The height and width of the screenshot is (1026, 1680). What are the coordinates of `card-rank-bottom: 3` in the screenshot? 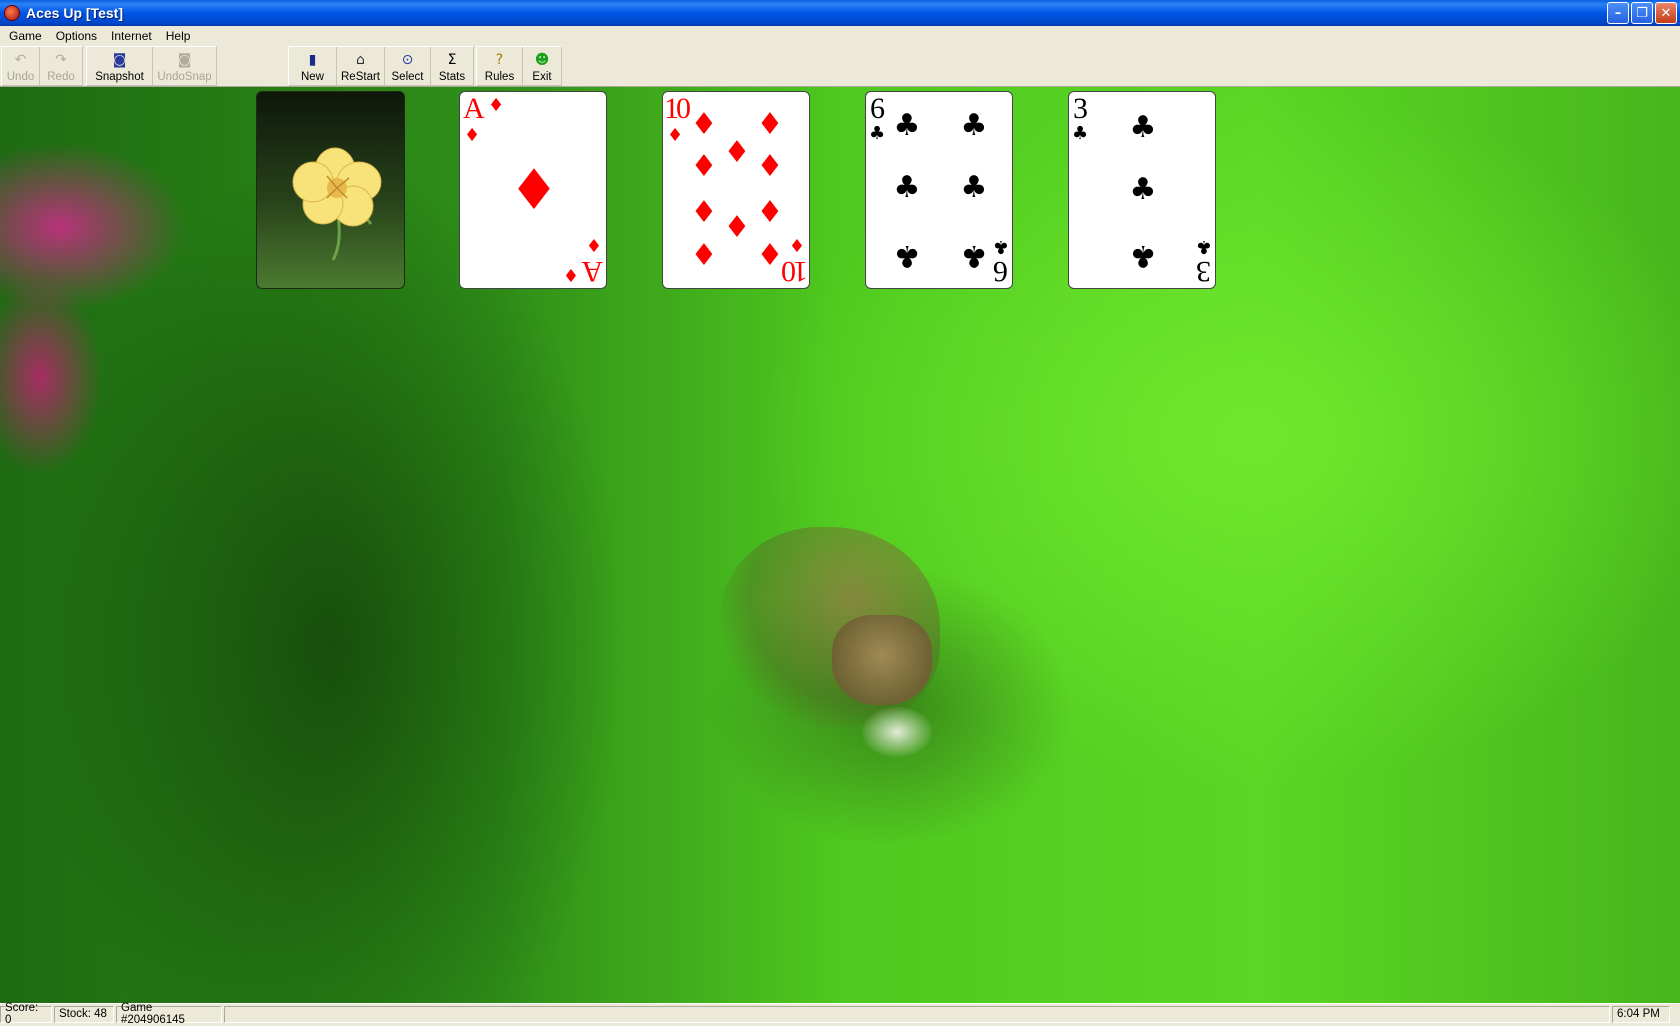 It's located at (1205, 271).